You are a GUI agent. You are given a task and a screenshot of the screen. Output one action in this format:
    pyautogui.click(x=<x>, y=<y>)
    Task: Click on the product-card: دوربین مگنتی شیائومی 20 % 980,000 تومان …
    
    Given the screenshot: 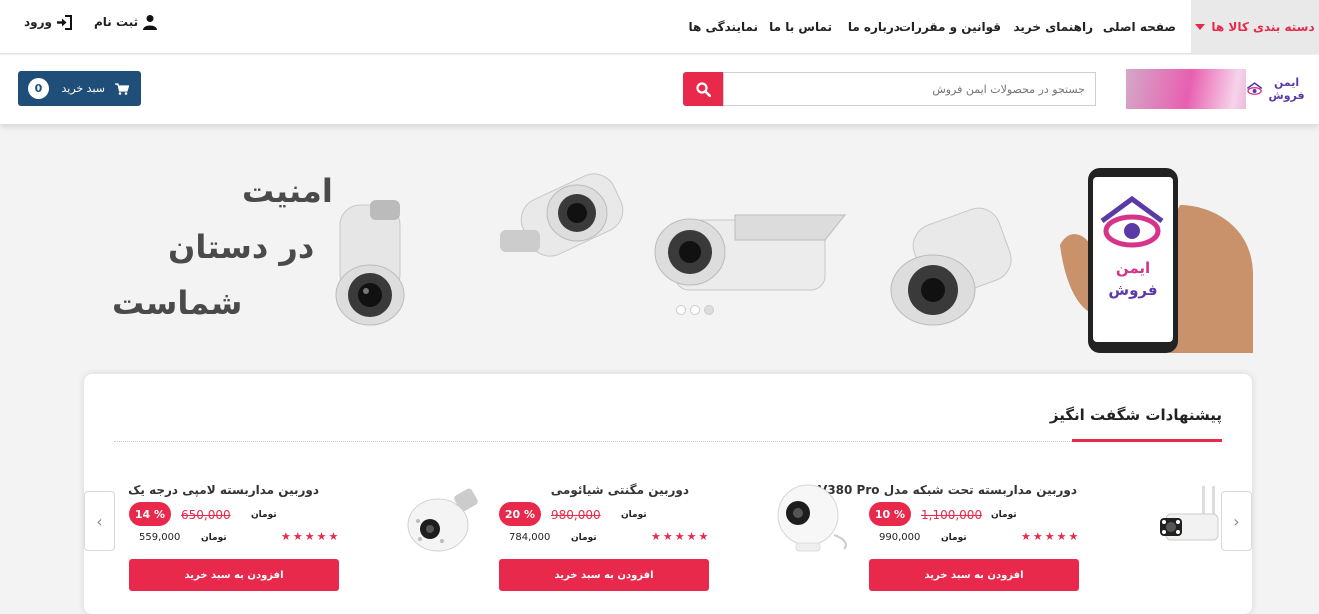 What is the action you would take?
    pyautogui.click(x=674, y=535)
    